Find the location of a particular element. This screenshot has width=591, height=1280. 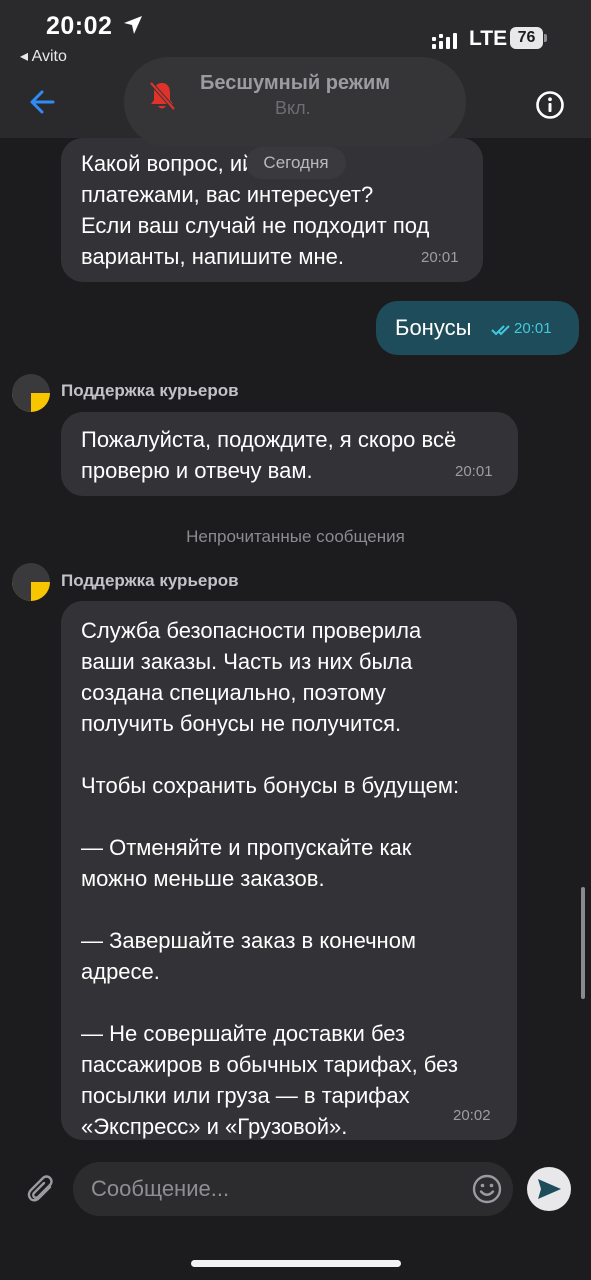

send-button is located at coordinates (549, 1189).